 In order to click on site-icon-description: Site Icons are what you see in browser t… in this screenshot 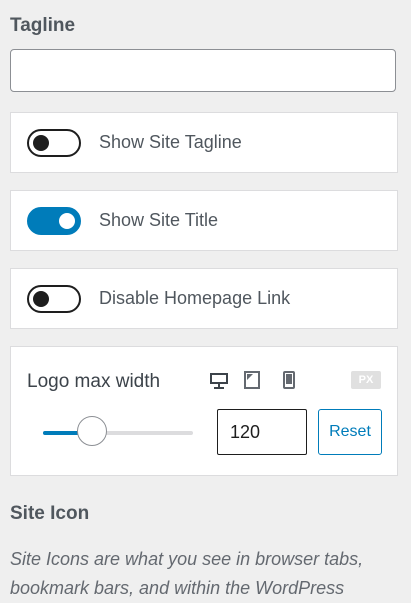, I will do `click(187, 573)`.